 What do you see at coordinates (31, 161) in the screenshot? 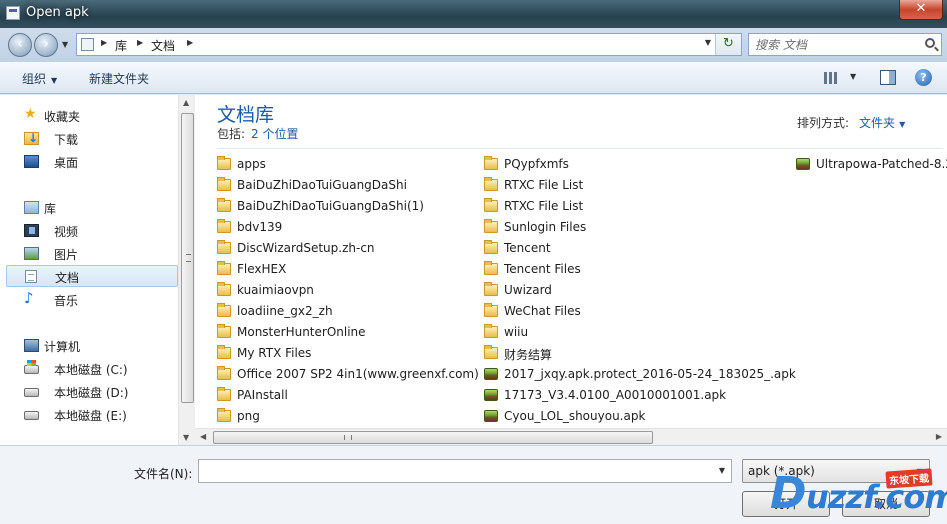
I see `desktop-icon` at bounding box center [31, 161].